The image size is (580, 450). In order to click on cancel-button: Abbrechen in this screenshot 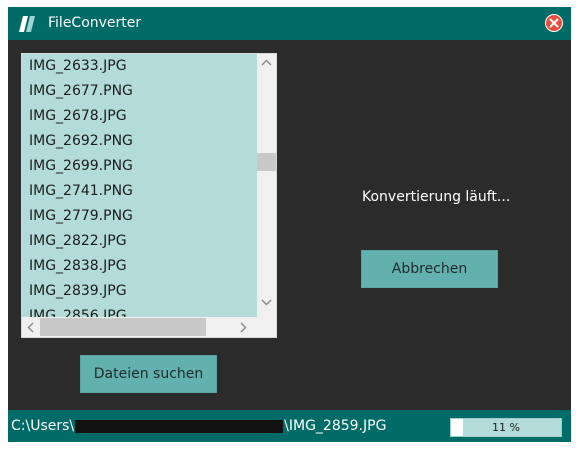, I will do `click(429, 269)`.